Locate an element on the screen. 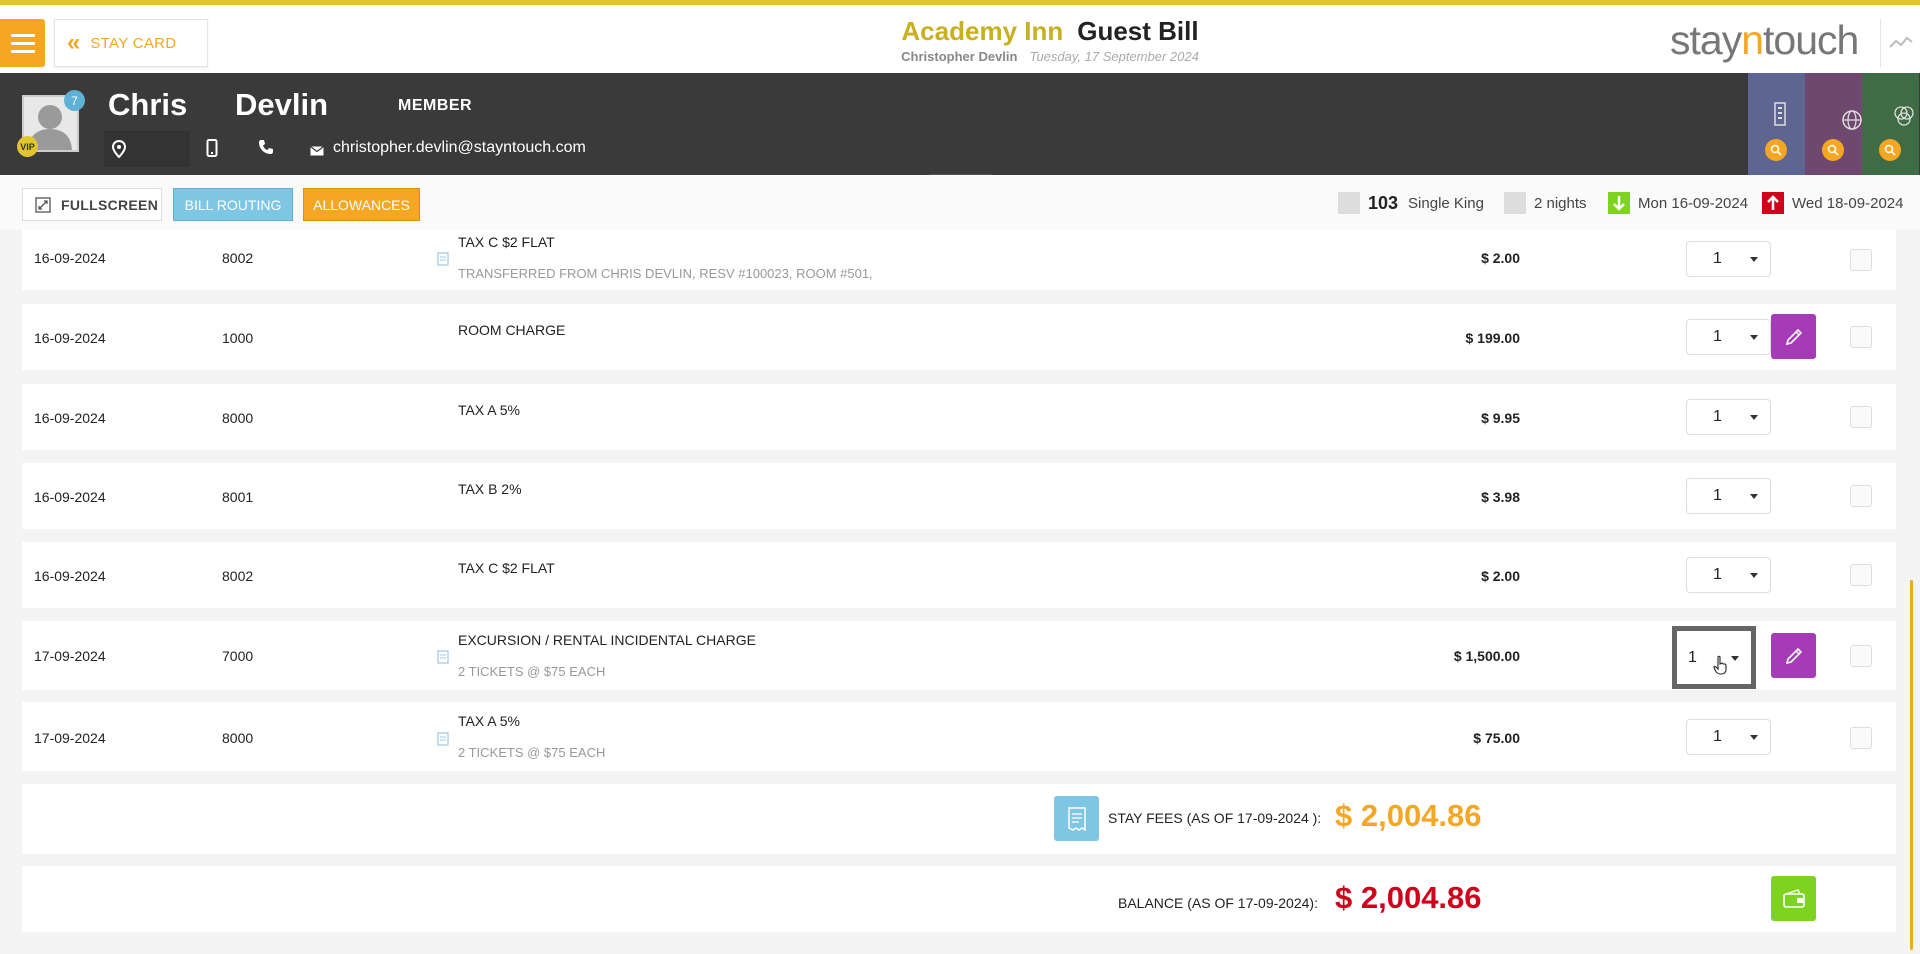 The image size is (1920, 954). mobile-phone-icon is located at coordinates (212, 150).